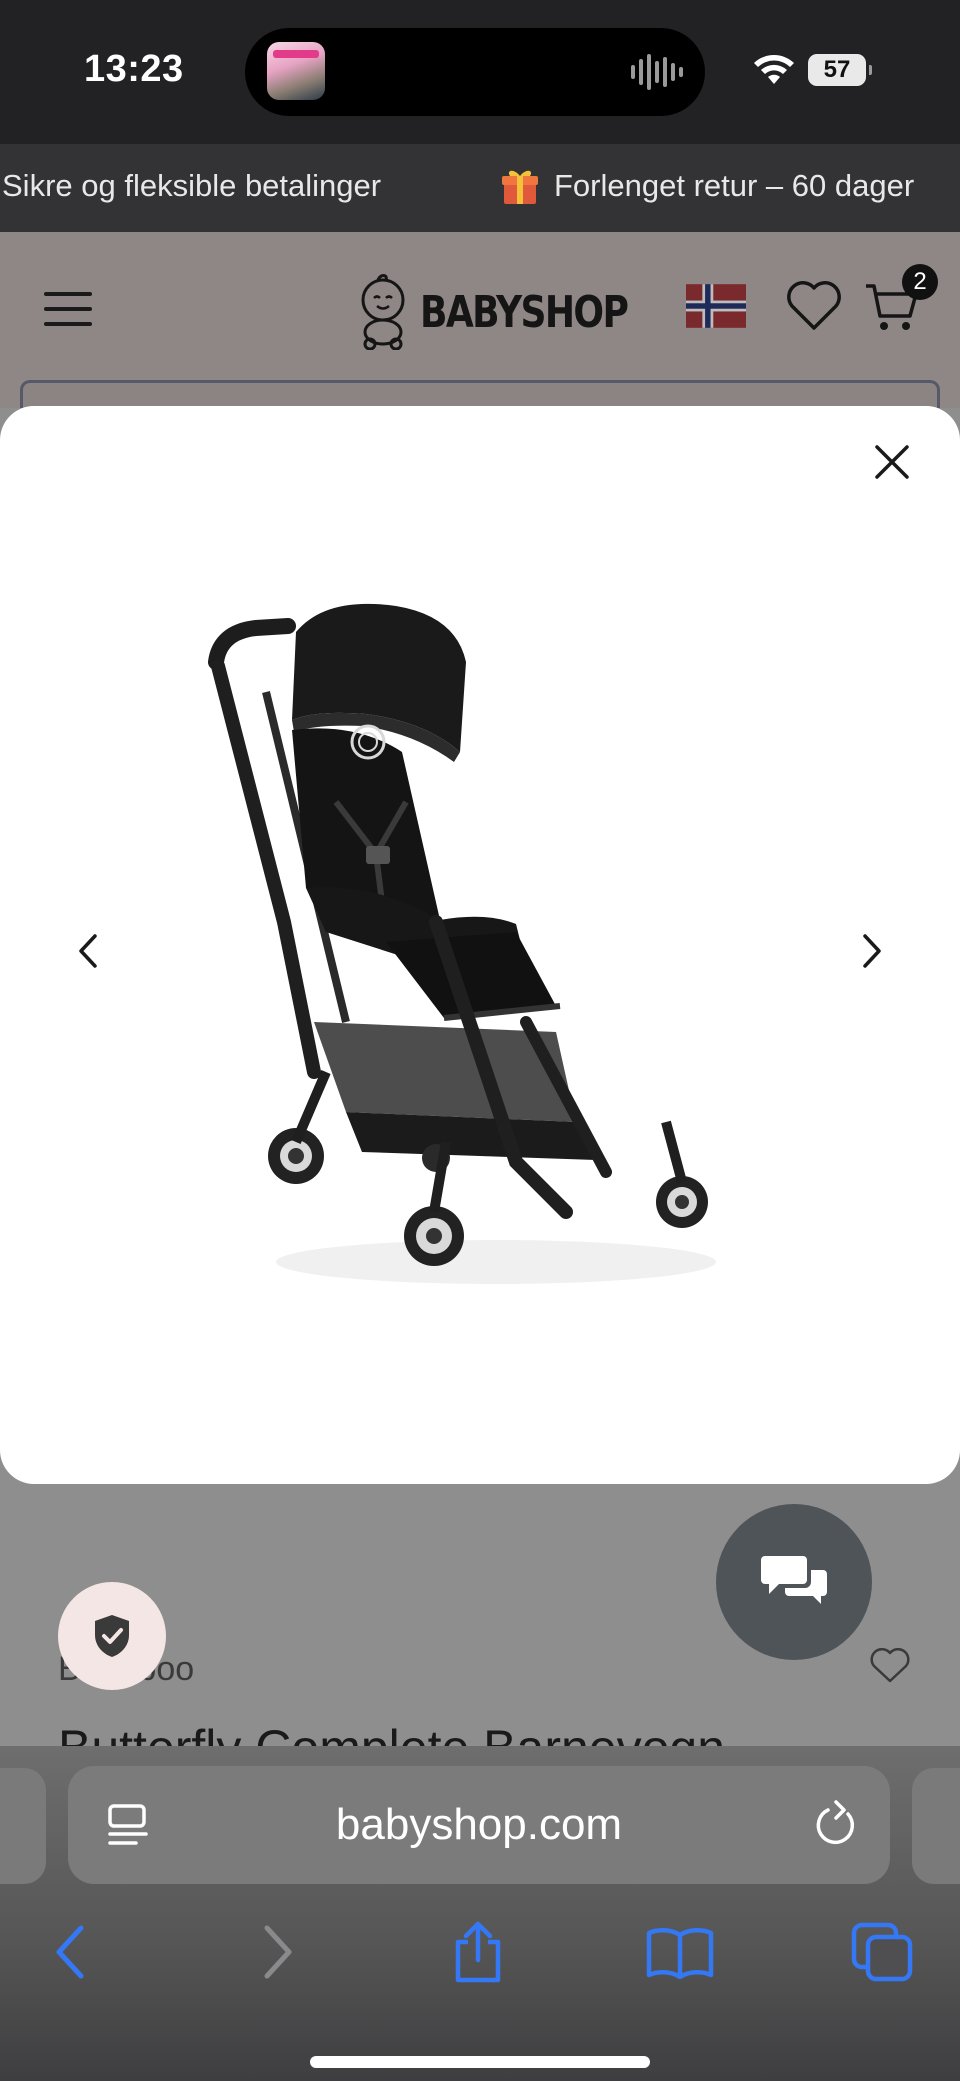 This screenshot has height=2081, width=960. Describe the element at coordinates (840, 70) in the screenshot. I see `battery-indicator: 57` at that location.